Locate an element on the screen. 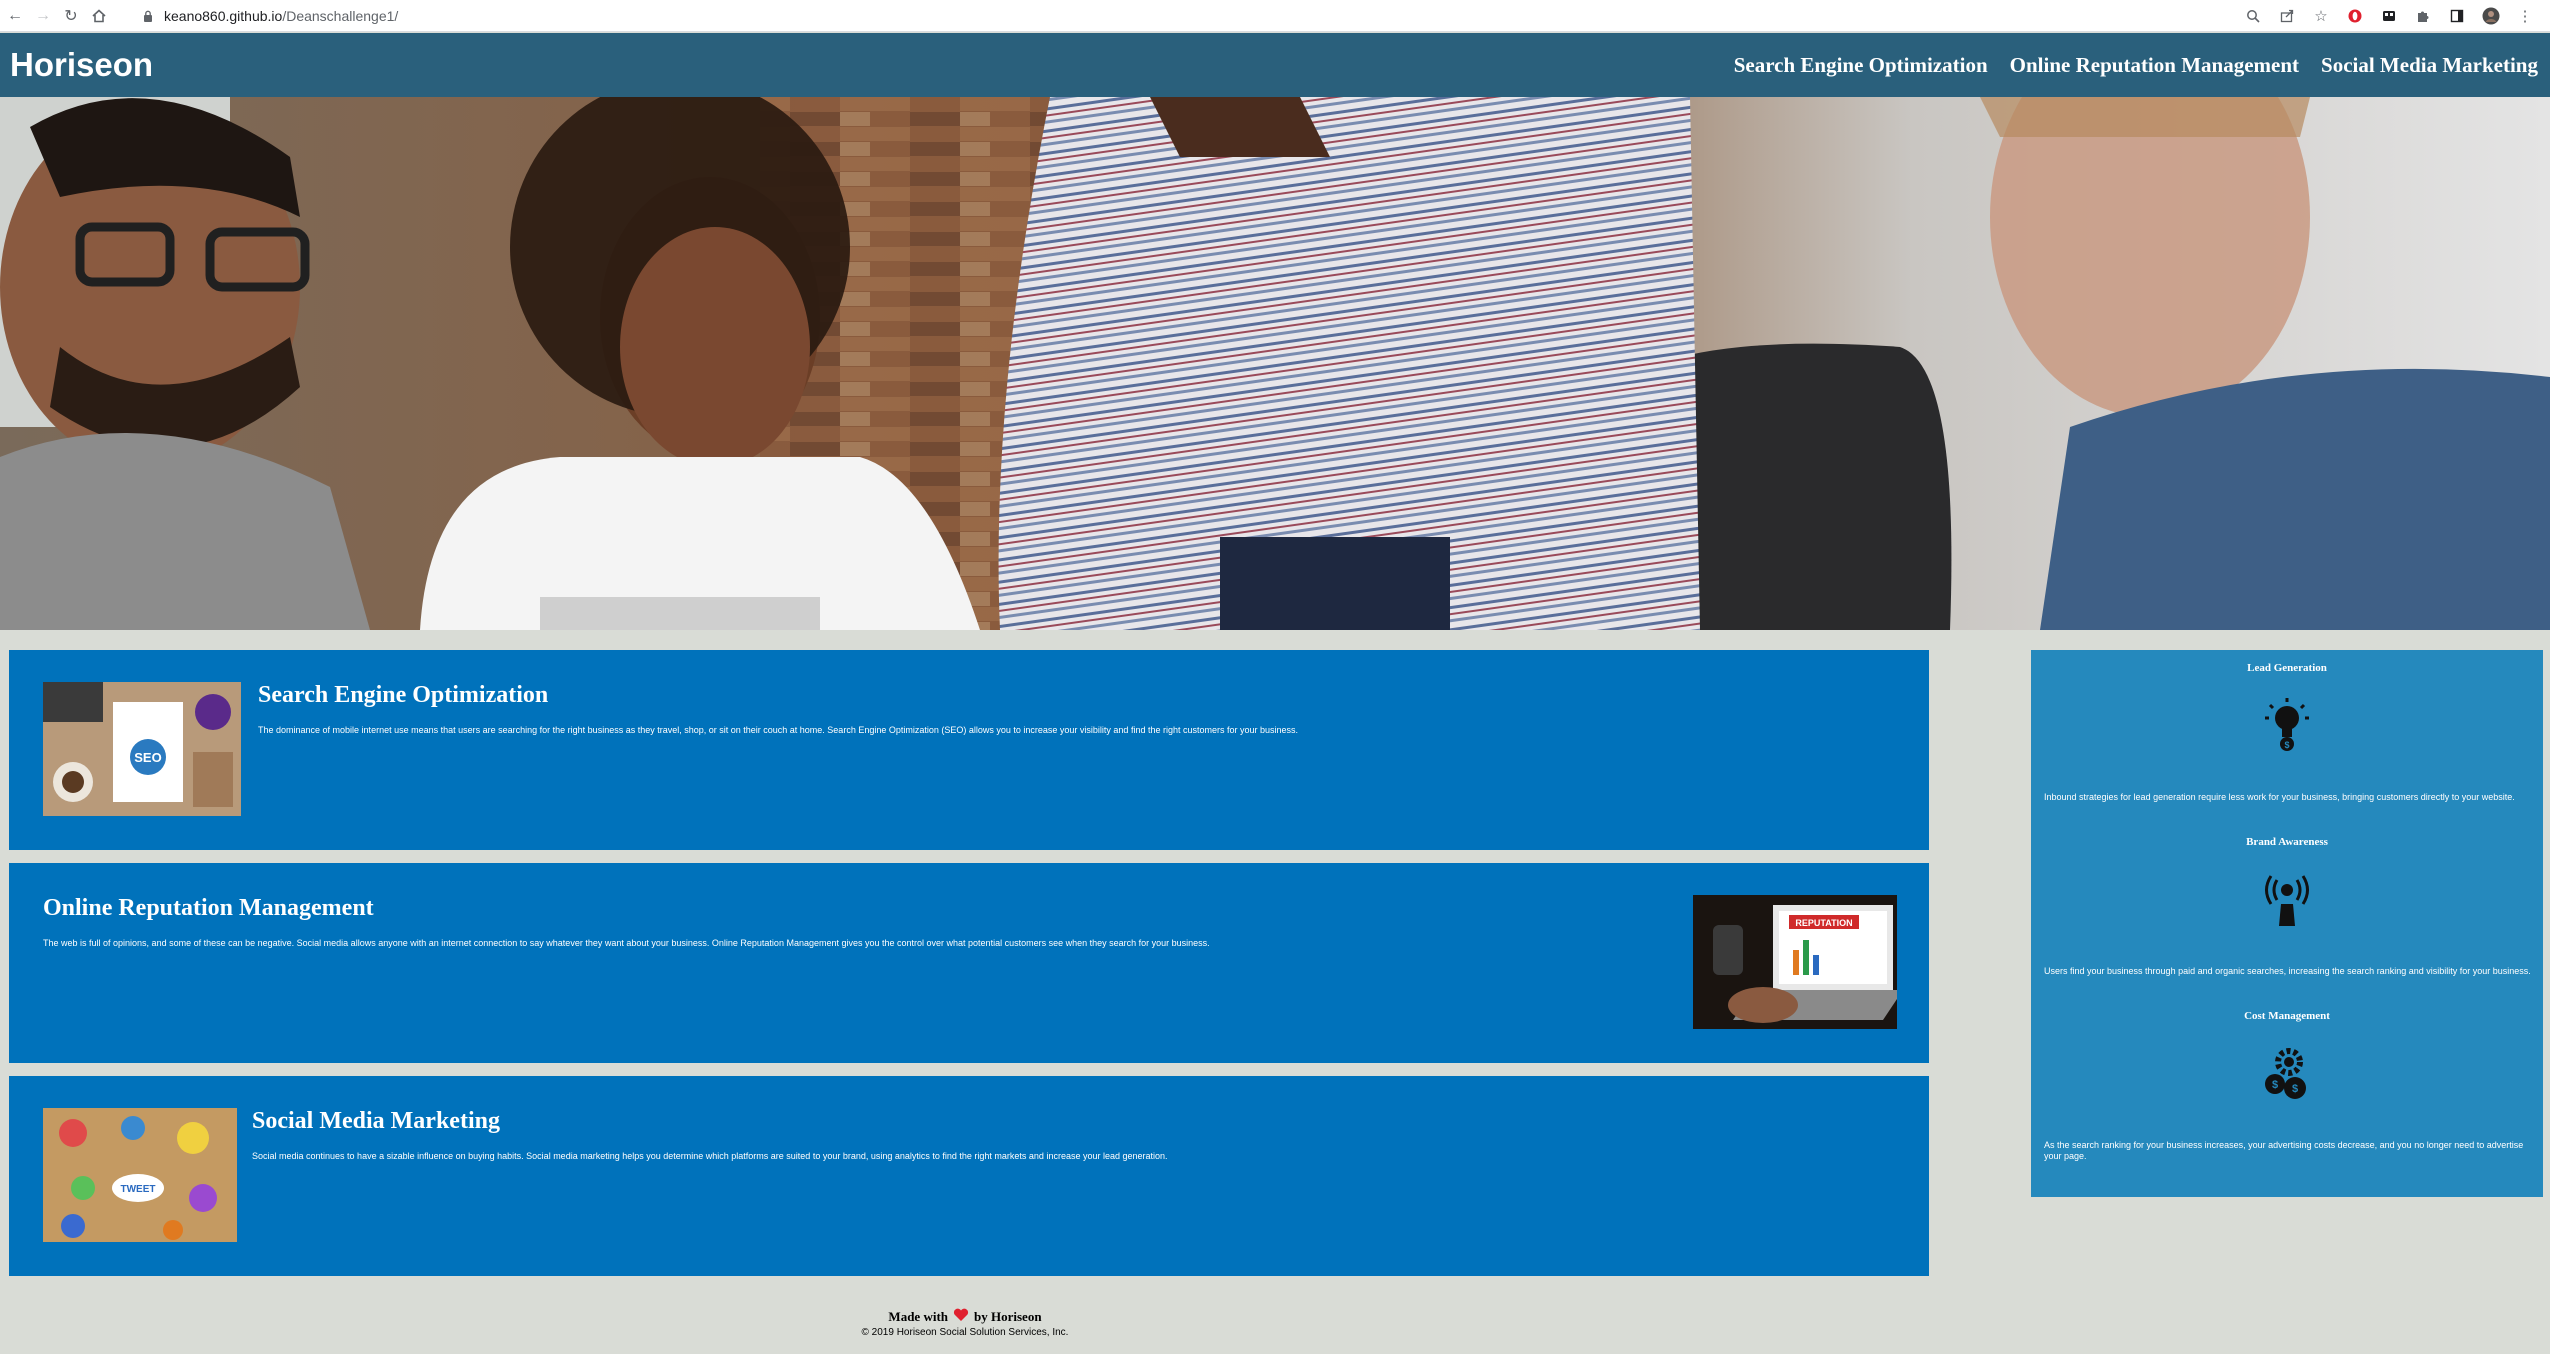 The height and width of the screenshot is (1354, 2550). browser-menu-icon: ⋮ is located at coordinates (2525, 16).